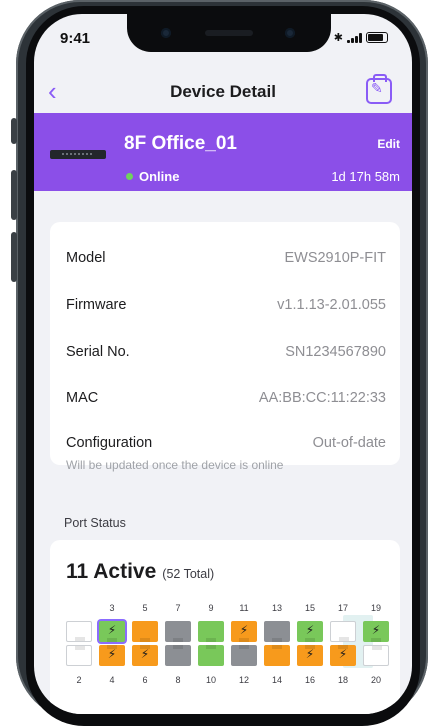 The image size is (432, 726). Describe the element at coordinates (377, 37) in the screenshot. I see `battery-icon` at that location.